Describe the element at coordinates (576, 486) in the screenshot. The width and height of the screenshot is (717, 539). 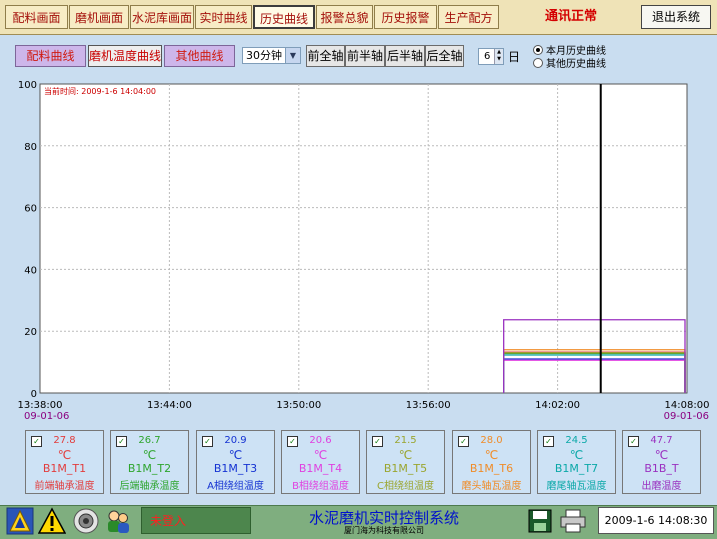
I see `sensor-label: 磨尾轴瓦温度` at that location.